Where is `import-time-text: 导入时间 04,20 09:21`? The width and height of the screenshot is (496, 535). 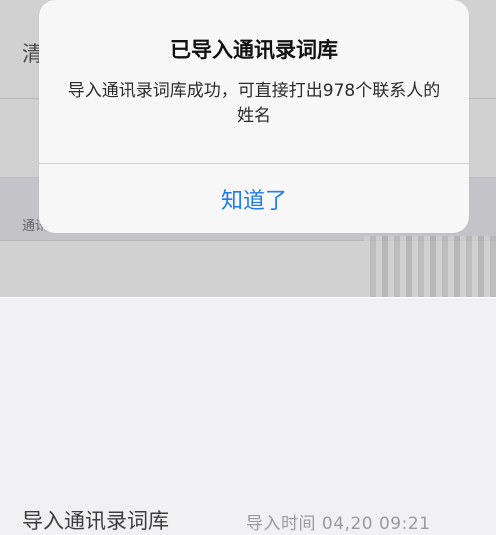
import-time-text: 导入时间 04,20 09:21 is located at coordinates (338, 524).